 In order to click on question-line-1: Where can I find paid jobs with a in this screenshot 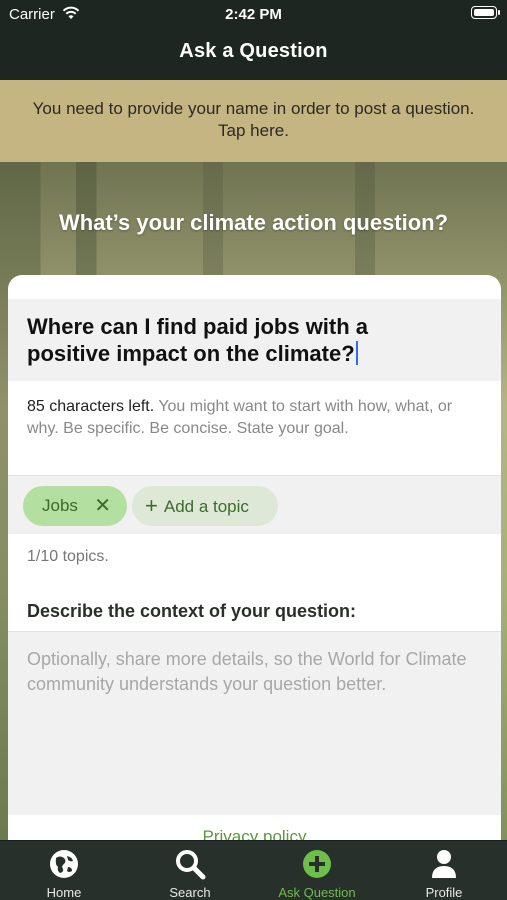, I will do `click(198, 326)`.